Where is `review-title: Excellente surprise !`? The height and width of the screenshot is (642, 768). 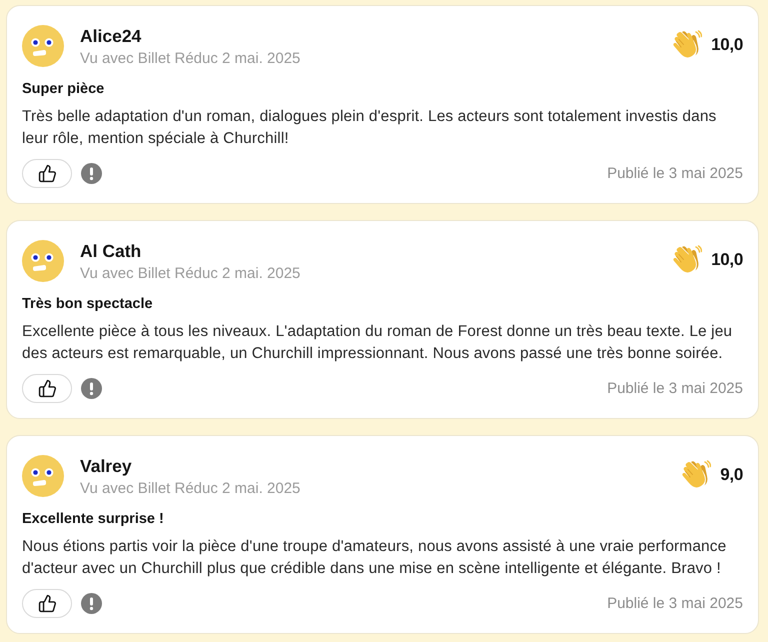
review-title: Excellente surprise ! is located at coordinates (93, 519).